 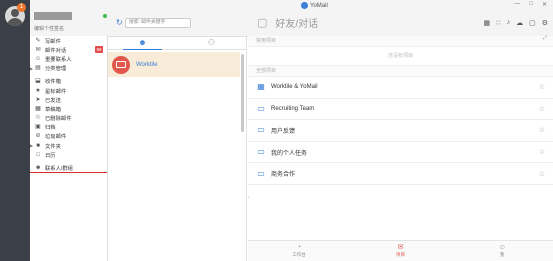 What do you see at coordinates (59, 168) in the screenshot?
I see `sidebar-item-label: 联系人/群组` at bounding box center [59, 168].